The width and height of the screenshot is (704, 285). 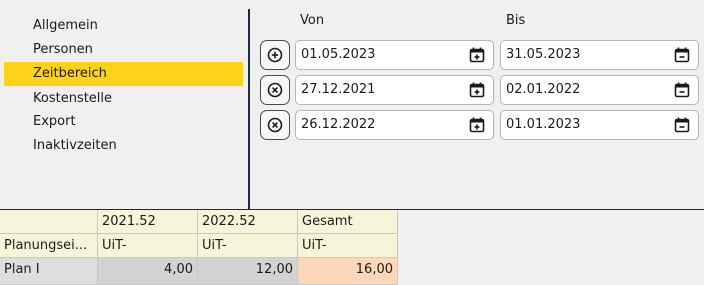 What do you see at coordinates (516, 20) in the screenshot?
I see `bis-header: Bis` at bounding box center [516, 20].